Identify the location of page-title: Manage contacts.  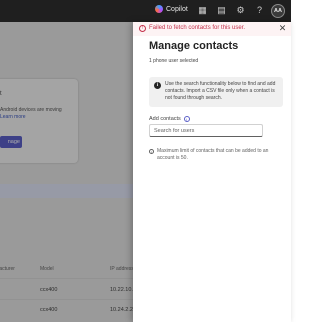
(194, 46).